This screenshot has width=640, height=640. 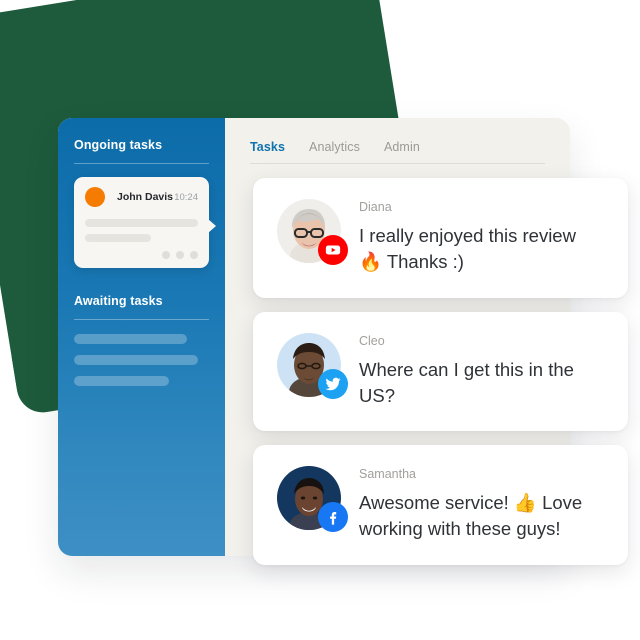 What do you see at coordinates (372, 340) in the screenshot?
I see `message-author: Cleo` at bounding box center [372, 340].